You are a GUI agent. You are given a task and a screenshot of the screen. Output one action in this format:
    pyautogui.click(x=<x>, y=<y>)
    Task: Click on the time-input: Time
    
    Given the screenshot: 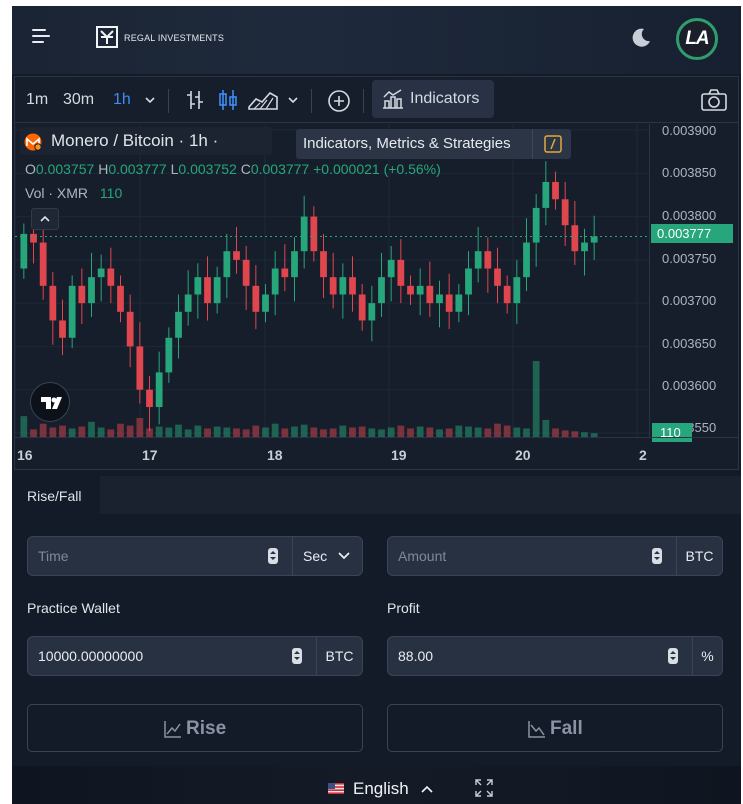 What is the action you would take?
    pyautogui.click(x=53, y=556)
    